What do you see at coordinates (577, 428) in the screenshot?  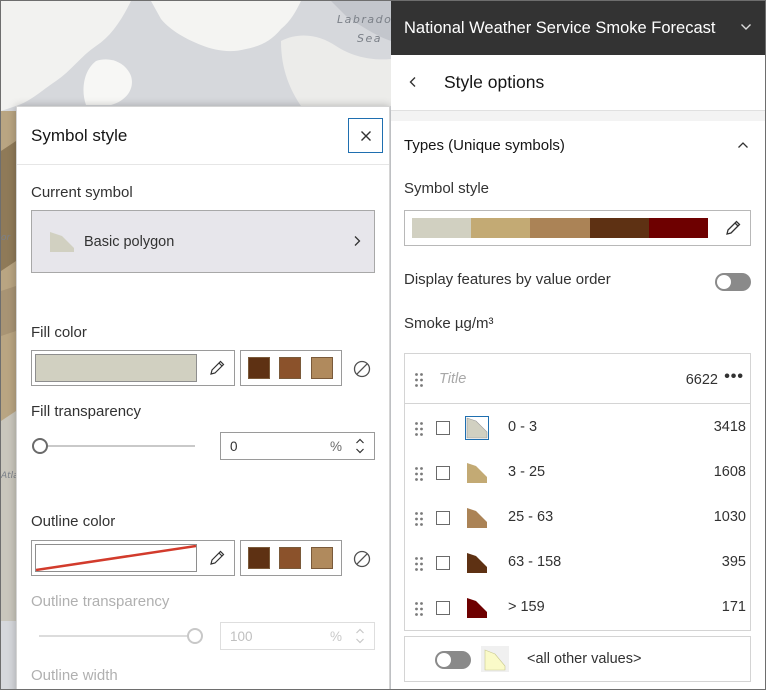 I see `class-row: 0 - 3 3418` at bounding box center [577, 428].